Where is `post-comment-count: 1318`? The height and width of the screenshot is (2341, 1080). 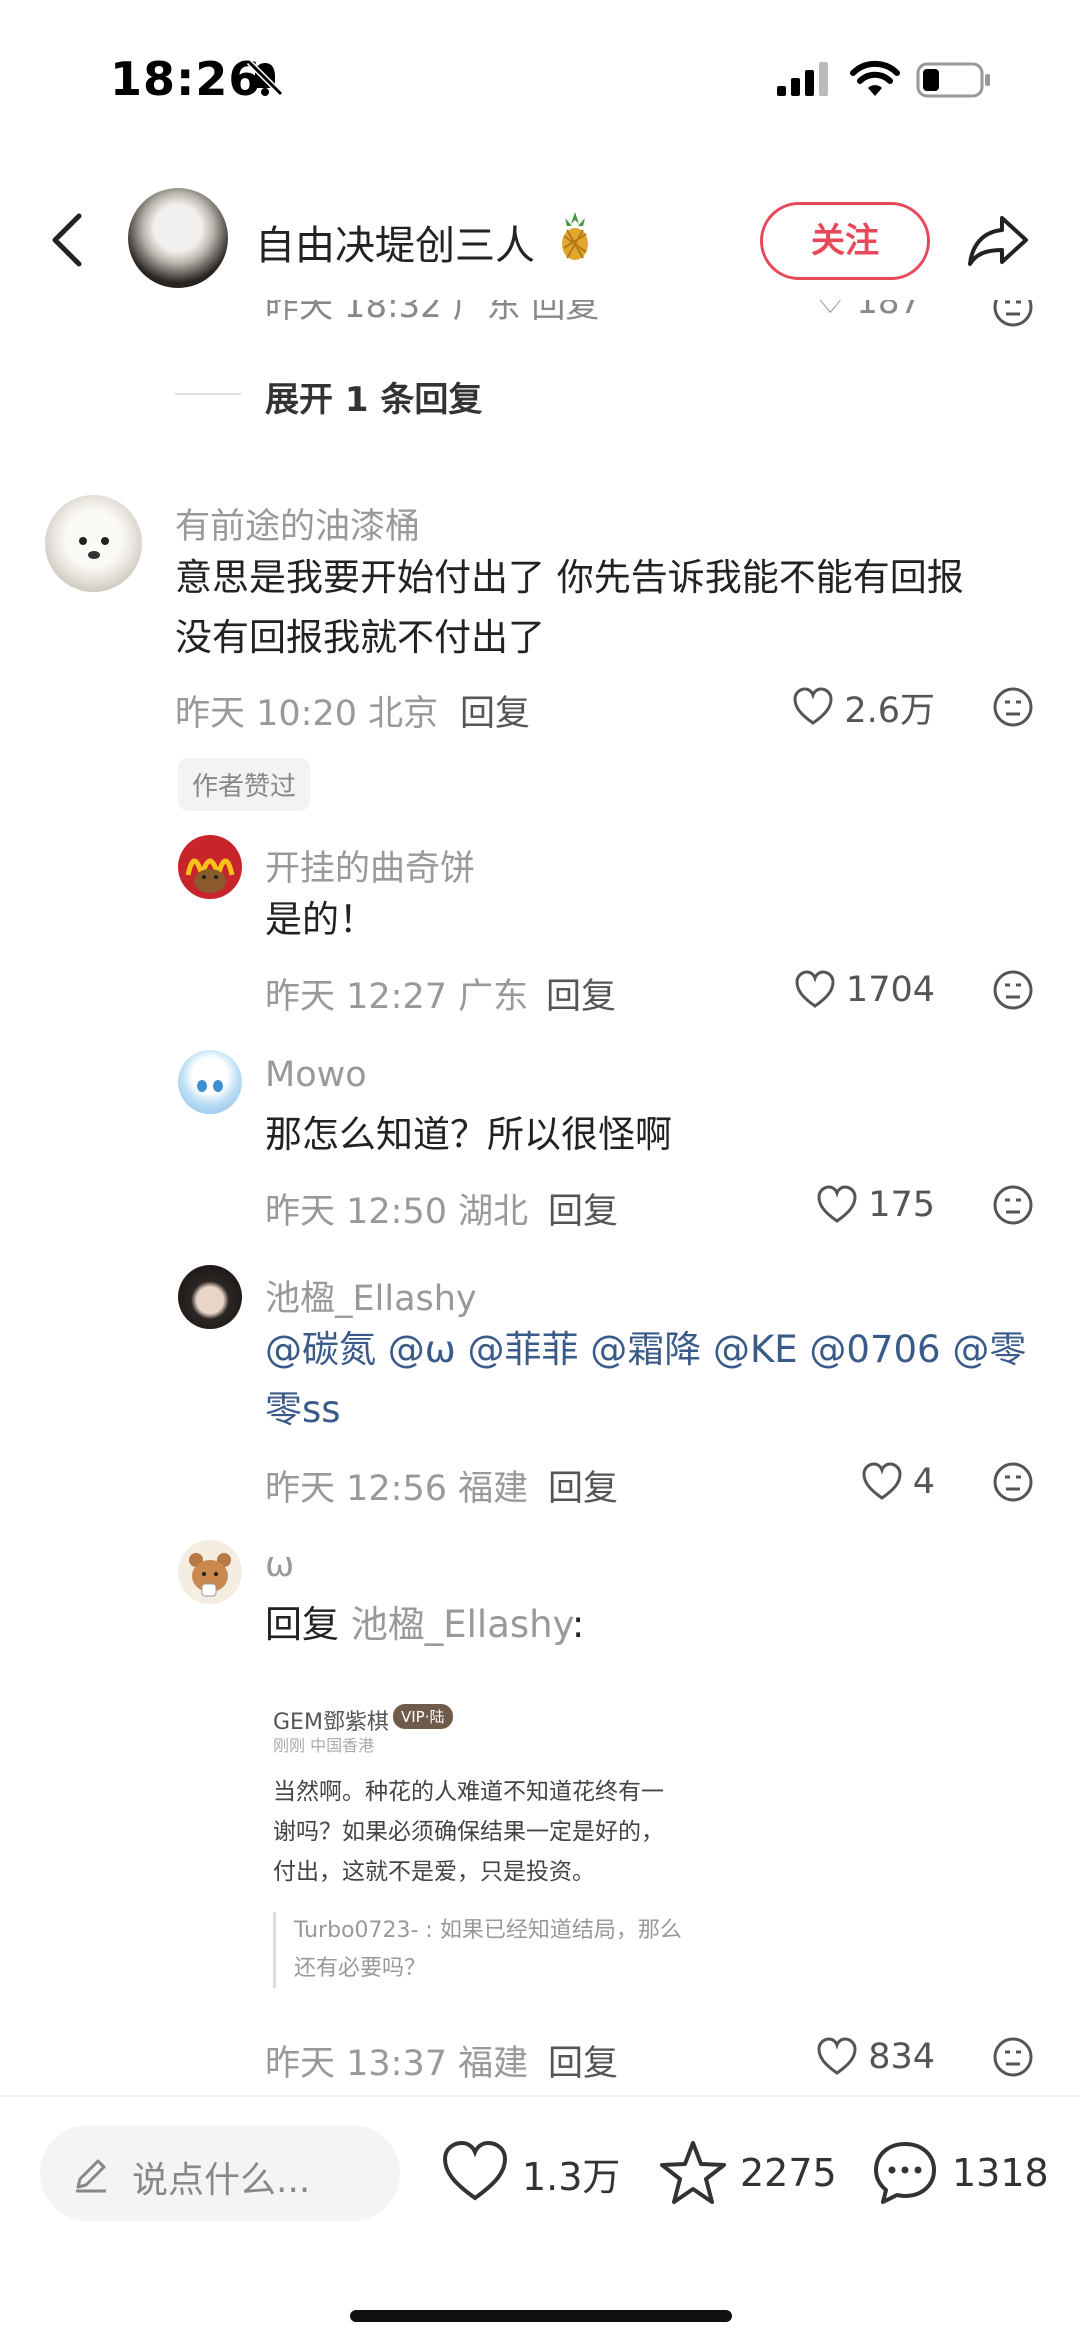 post-comment-count: 1318 is located at coordinates (1000, 2173).